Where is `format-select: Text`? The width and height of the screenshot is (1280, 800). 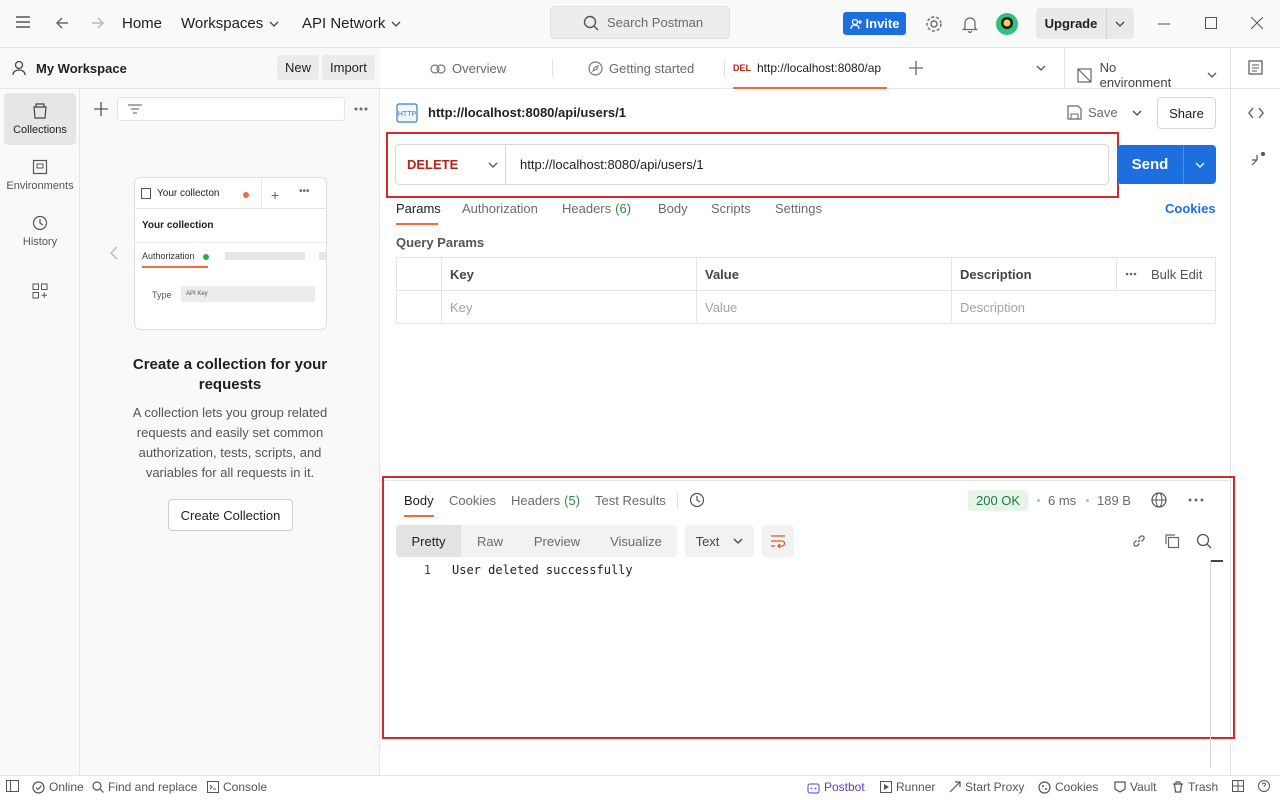 format-select: Text is located at coordinates (719, 541).